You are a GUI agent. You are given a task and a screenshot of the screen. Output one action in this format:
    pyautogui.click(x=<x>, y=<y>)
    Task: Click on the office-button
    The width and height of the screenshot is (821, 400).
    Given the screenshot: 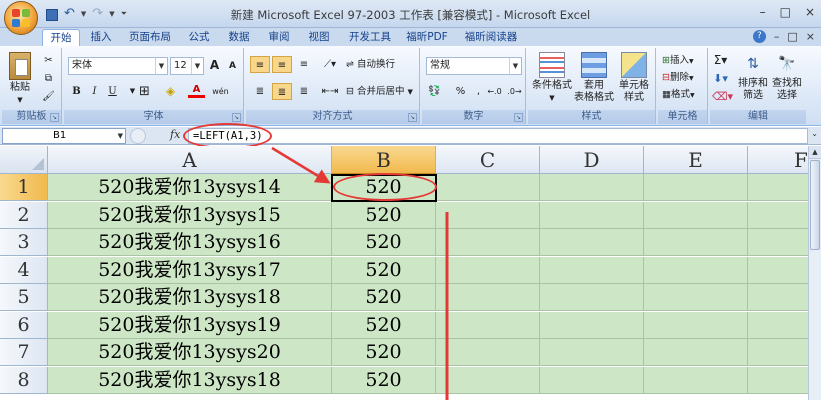 What is the action you would take?
    pyautogui.click(x=21, y=18)
    